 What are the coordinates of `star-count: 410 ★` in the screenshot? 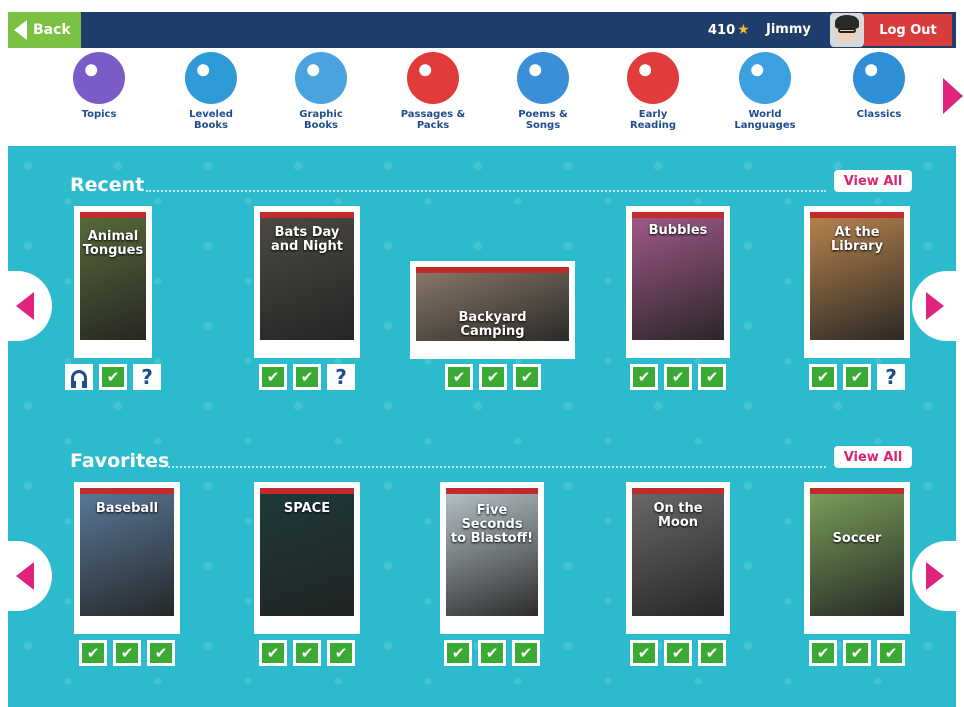 It's located at (729, 30).